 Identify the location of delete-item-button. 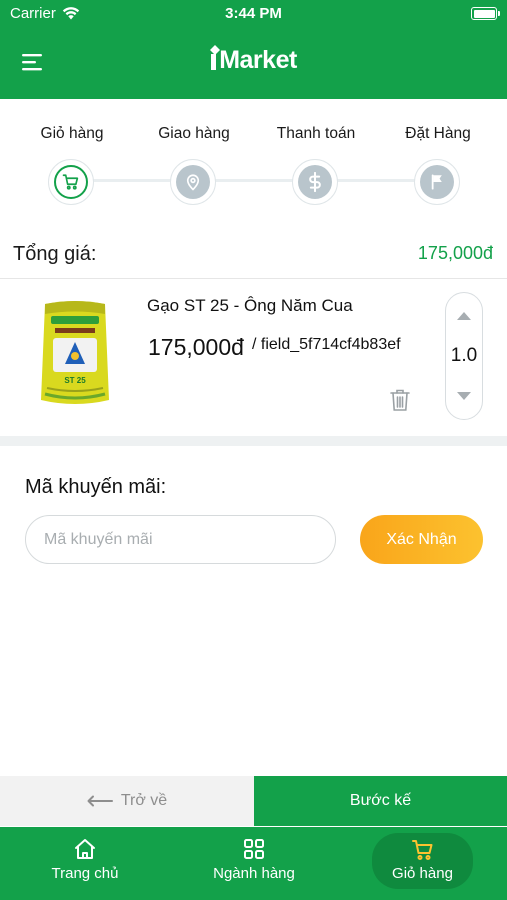
(400, 400).